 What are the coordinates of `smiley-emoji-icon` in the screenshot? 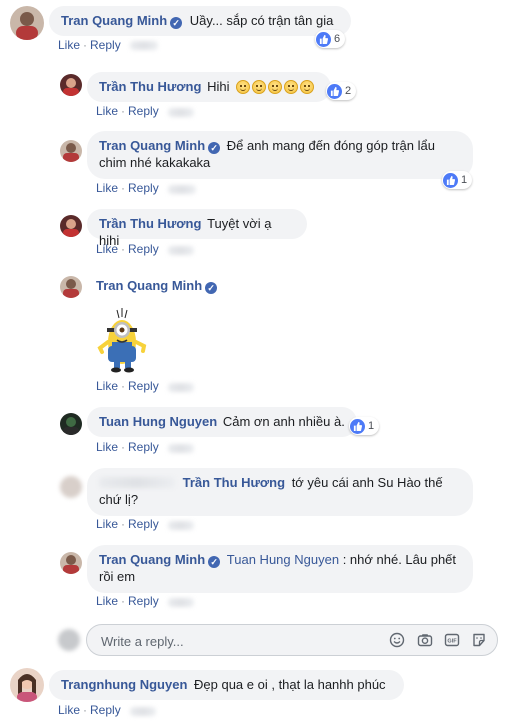 It's located at (276, 86).